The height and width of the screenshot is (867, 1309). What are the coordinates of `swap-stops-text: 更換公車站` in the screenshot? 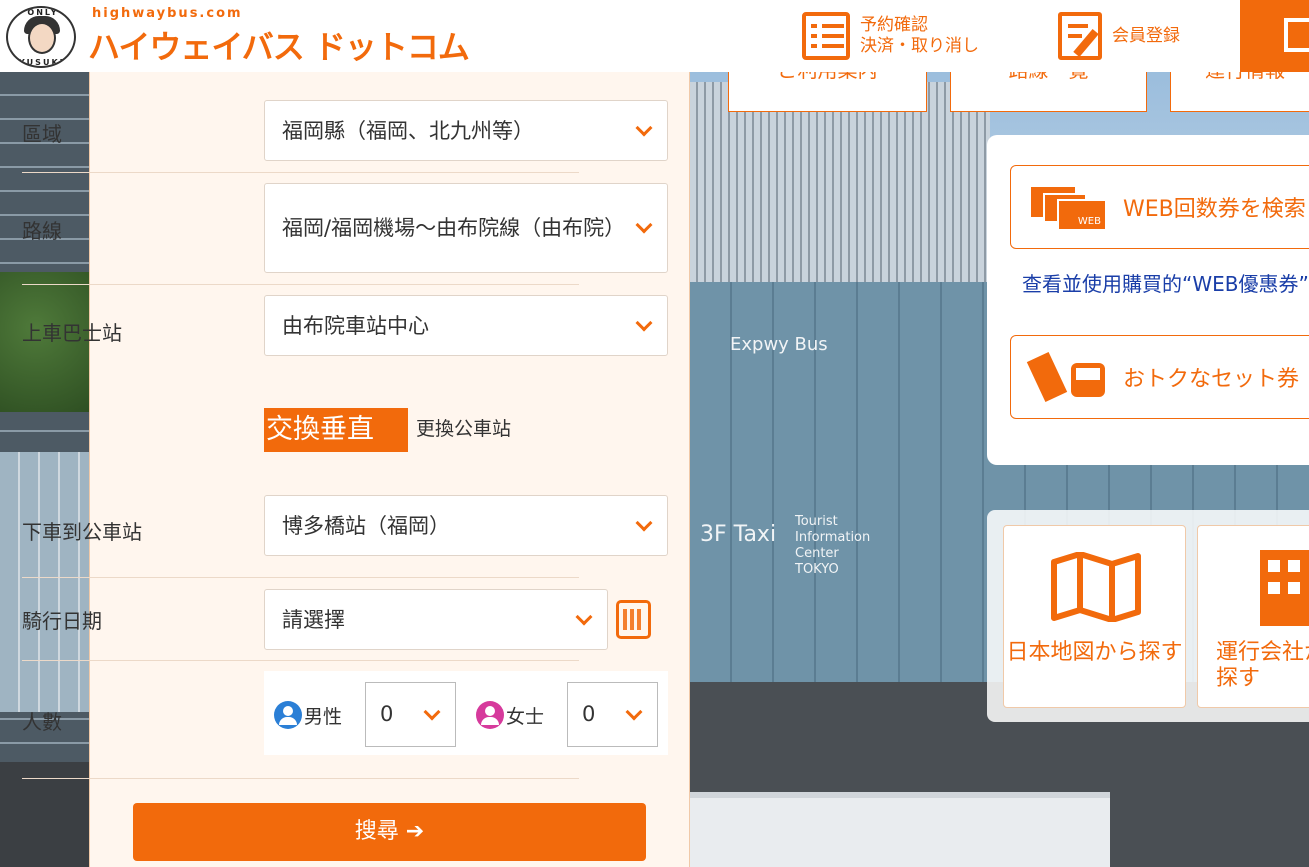 It's located at (464, 429).